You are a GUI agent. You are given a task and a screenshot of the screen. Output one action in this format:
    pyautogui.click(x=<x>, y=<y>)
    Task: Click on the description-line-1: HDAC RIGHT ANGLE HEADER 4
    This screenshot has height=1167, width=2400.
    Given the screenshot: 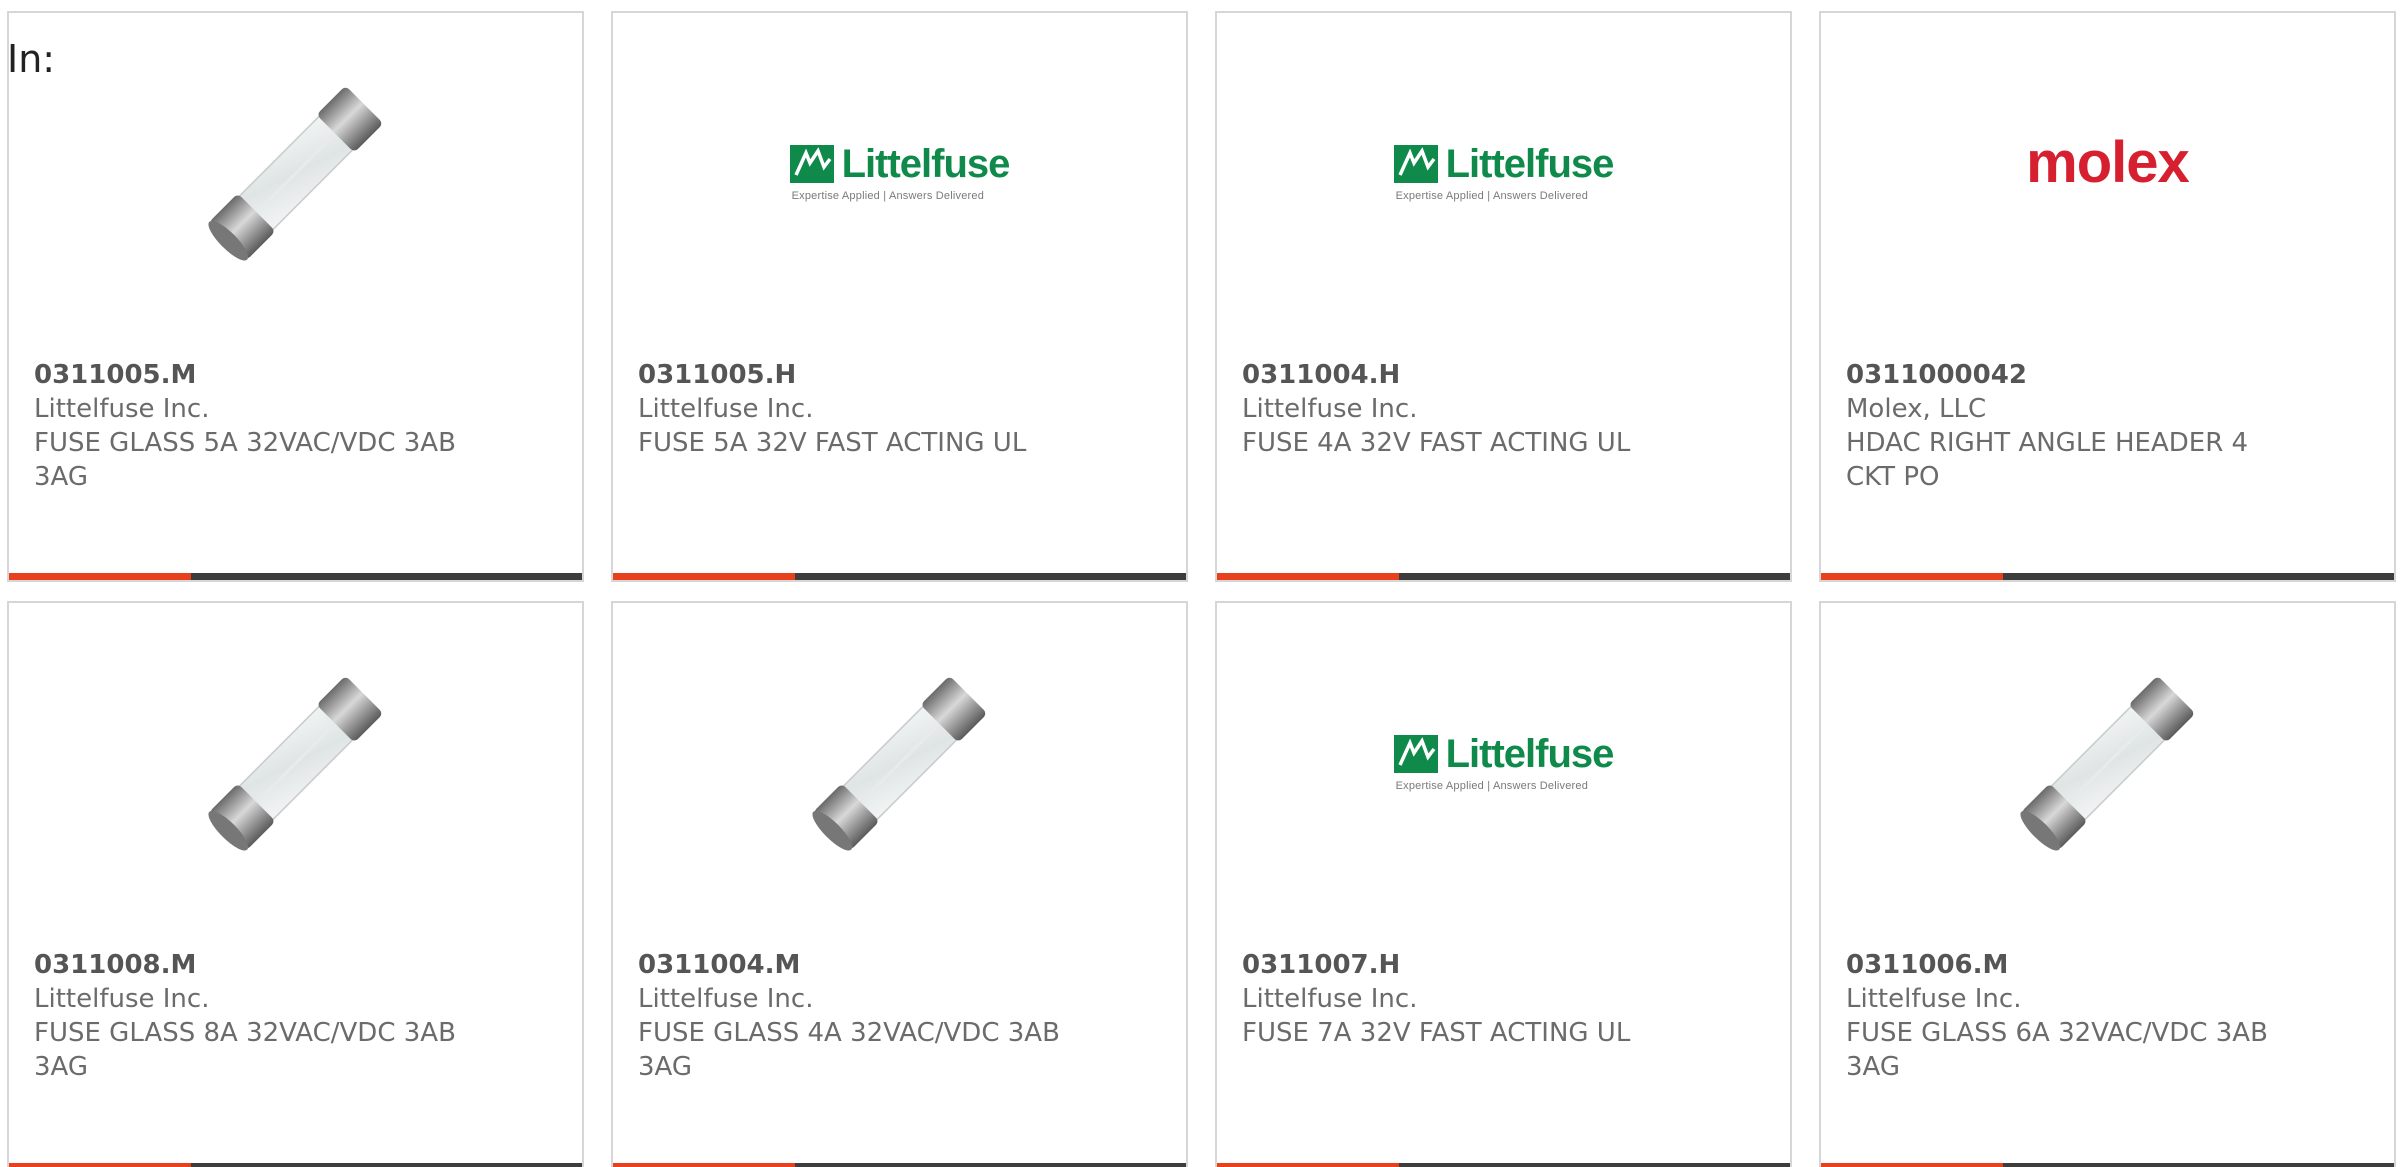 What is the action you would take?
    pyautogui.click(x=2047, y=443)
    